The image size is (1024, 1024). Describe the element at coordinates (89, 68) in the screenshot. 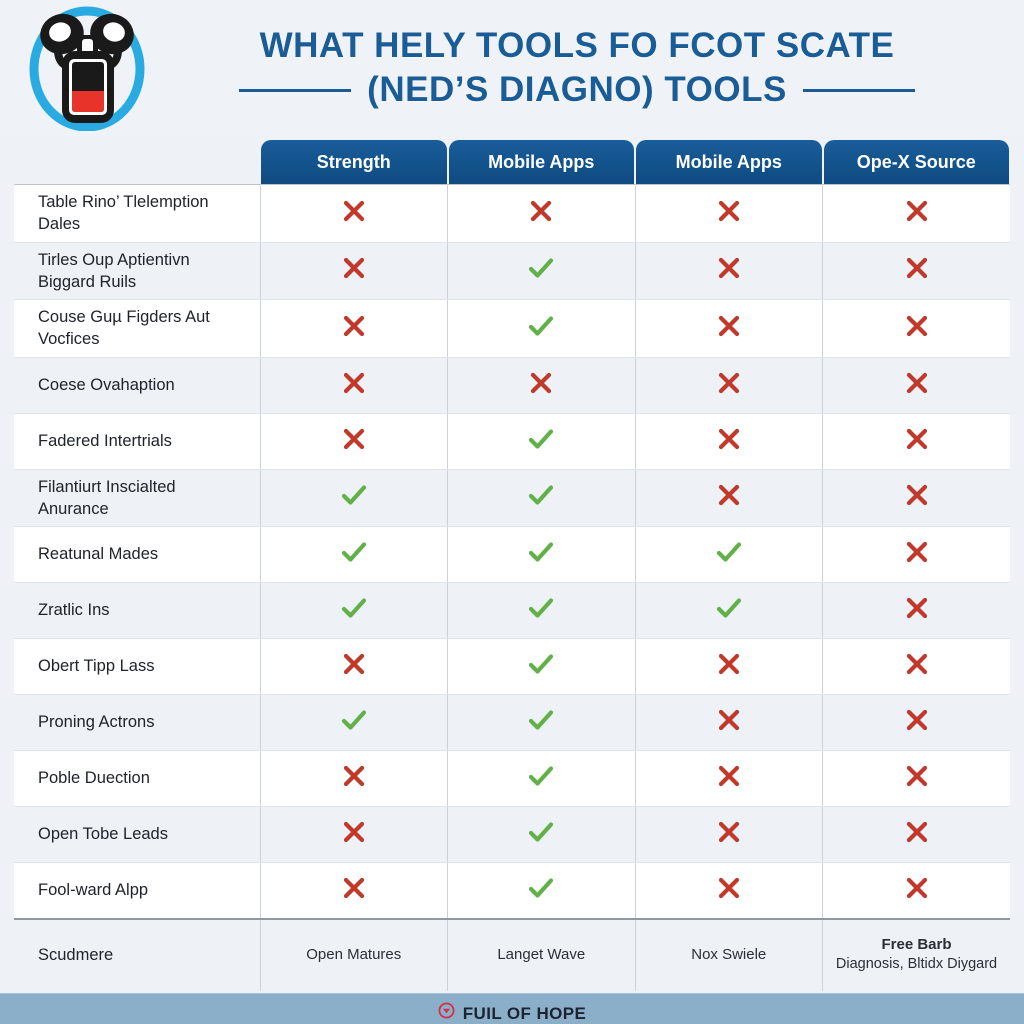

I see `obd-scanner-icon` at that location.